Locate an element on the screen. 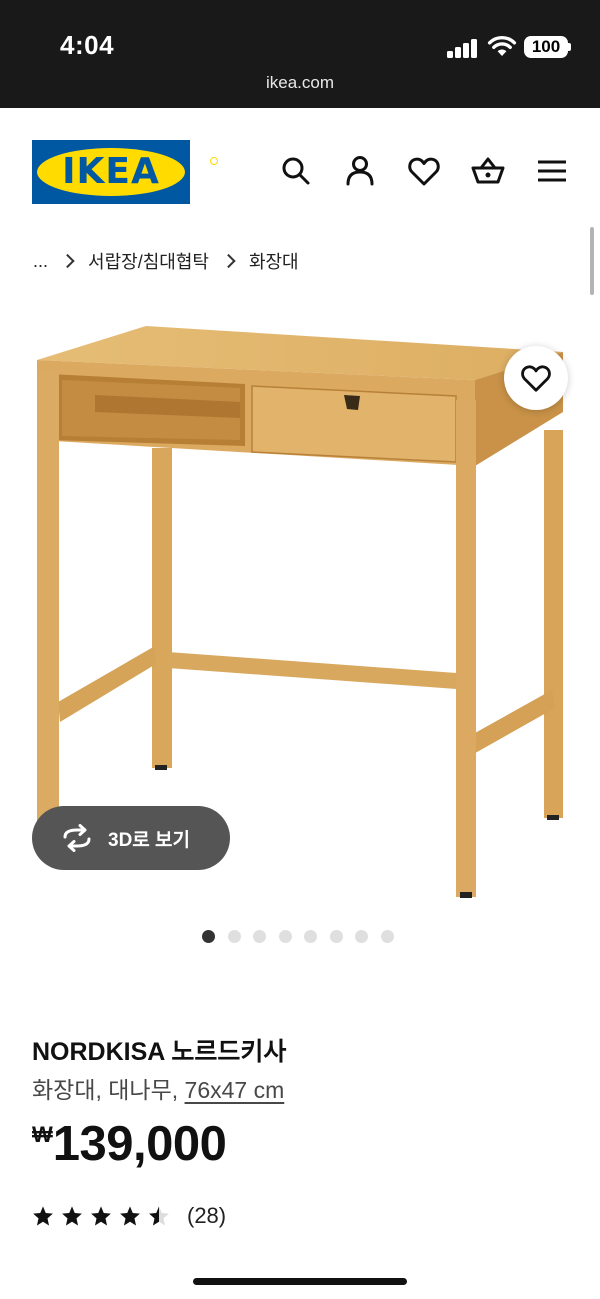 The image size is (600, 1299). registered-mark-icon is located at coordinates (214, 161).